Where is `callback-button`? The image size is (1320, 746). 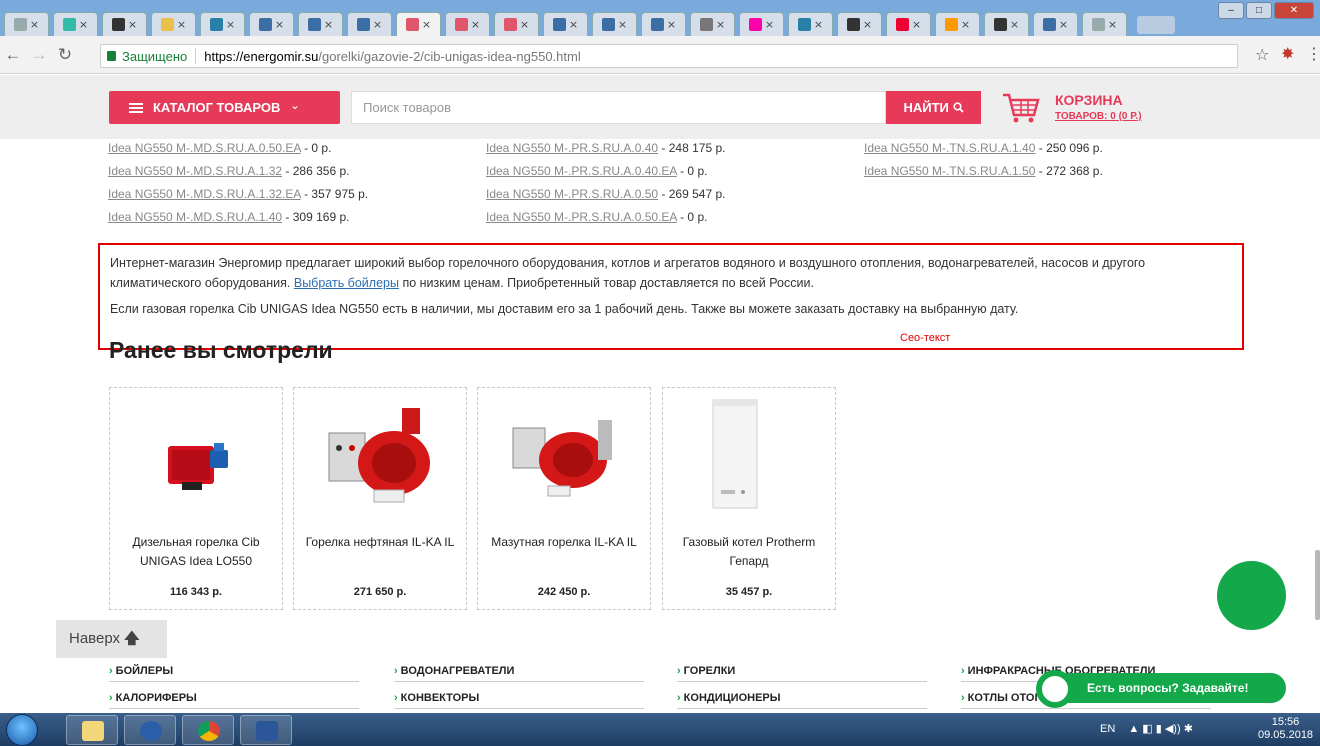
callback-button is located at coordinates (1251, 595).